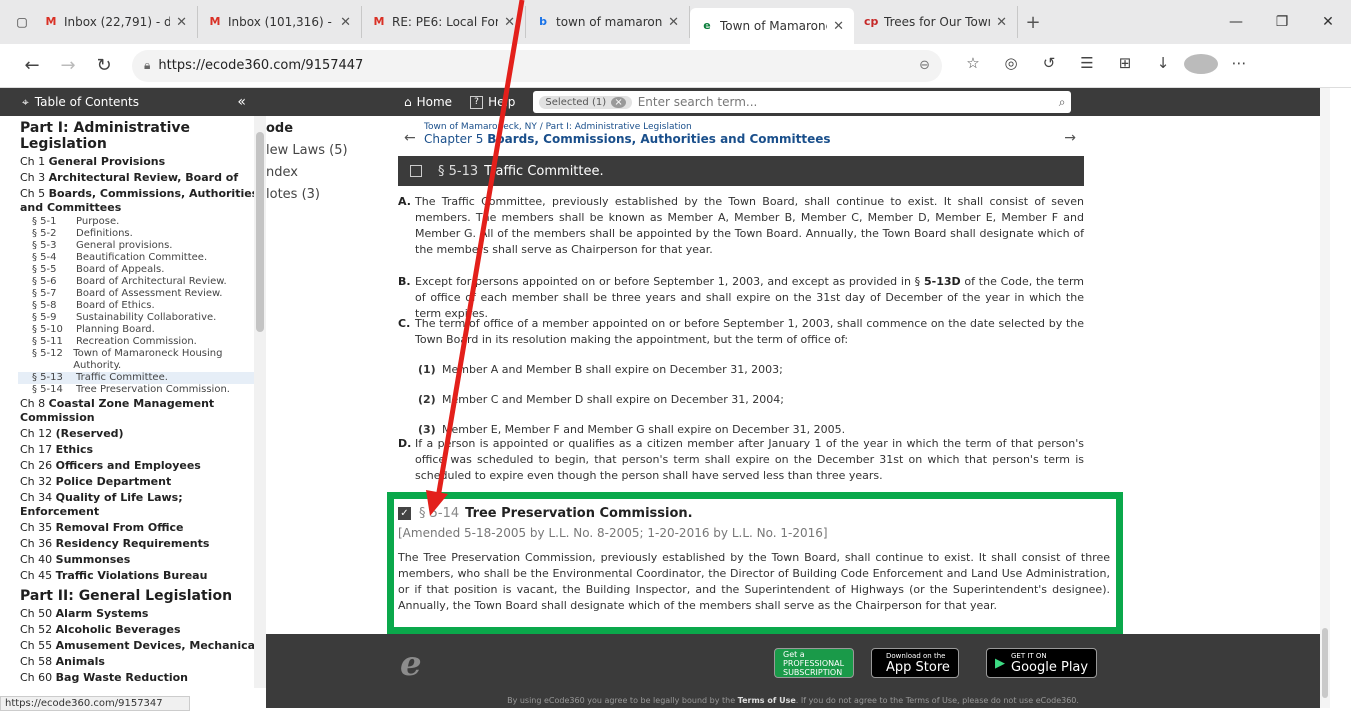 The height and width of the screenshot is (719, 1351). I want to click on browser-tab: e Town of Mamaroneck ✕, so click(772, 26).